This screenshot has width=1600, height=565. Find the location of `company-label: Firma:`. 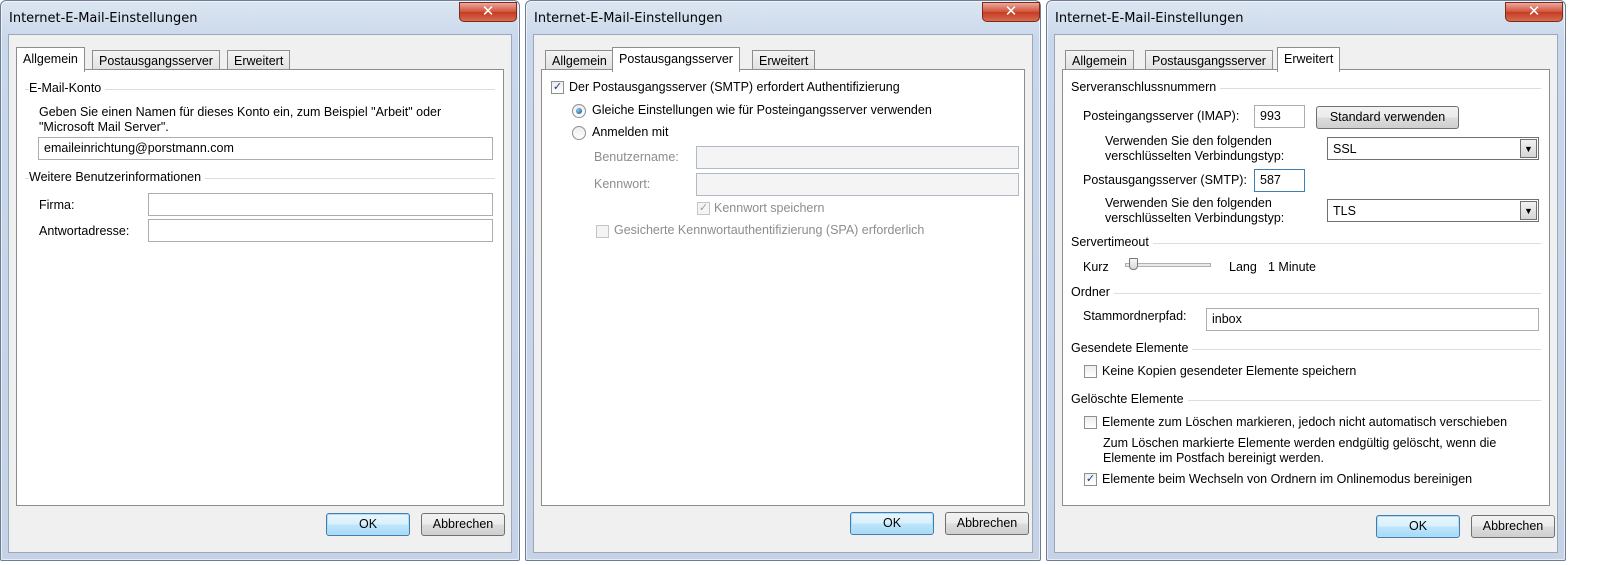

company-label: Firma: is located at coordinates (57, 205).